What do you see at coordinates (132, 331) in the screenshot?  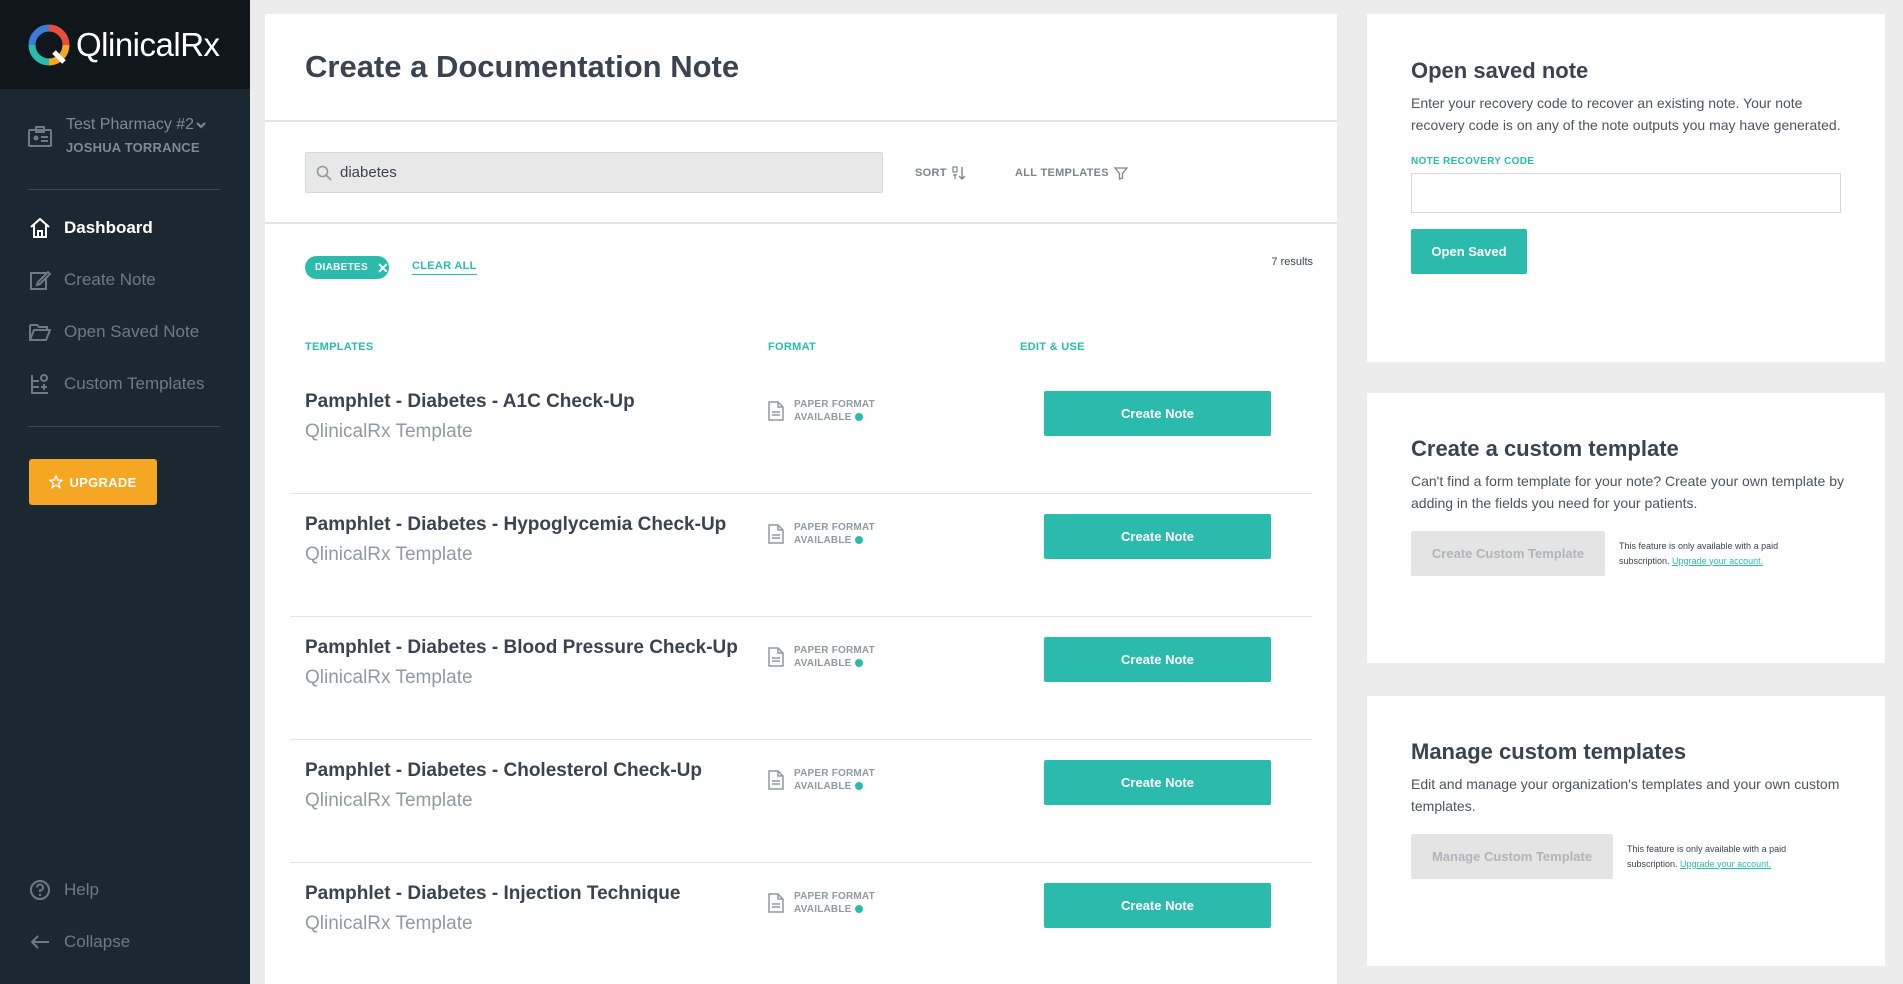 I see `nav-label: Open Saved Note` at bounding box center [132, 331].